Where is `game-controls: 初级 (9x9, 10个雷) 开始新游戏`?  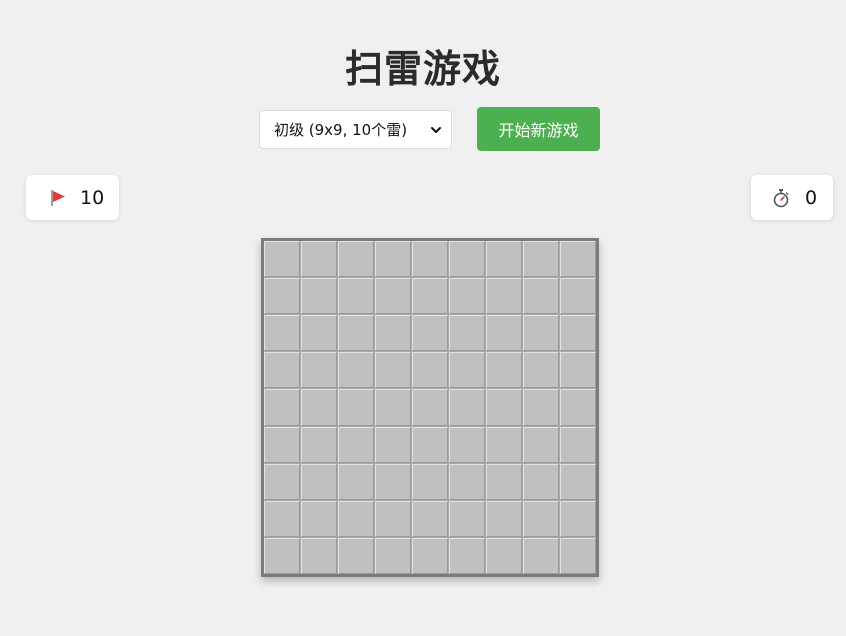 game-controls: 初级 (9x9, 10个雷) 开始新游戏 is located at coordinates (423, 129).